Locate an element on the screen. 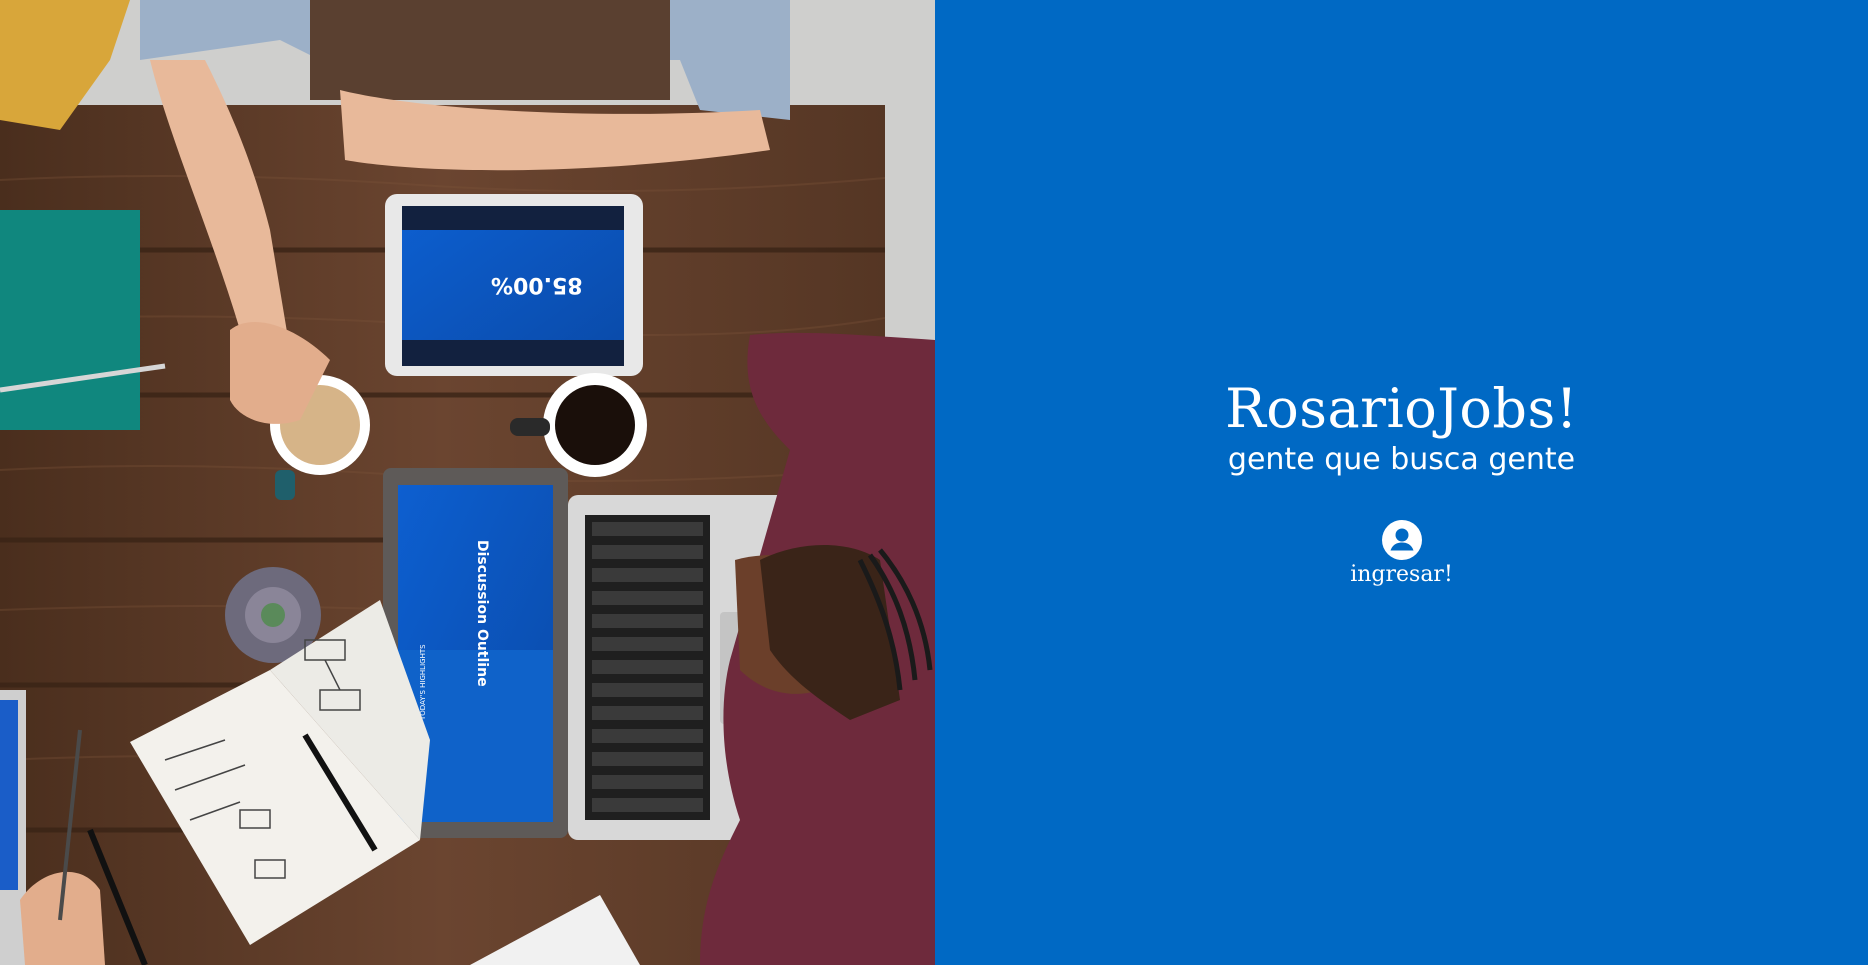 Image resolution: width=1868 pixels, height=965 pixels. laptop-subheading: TODAY'S HIGHLIGHTS is located at coordinates (423, 682).